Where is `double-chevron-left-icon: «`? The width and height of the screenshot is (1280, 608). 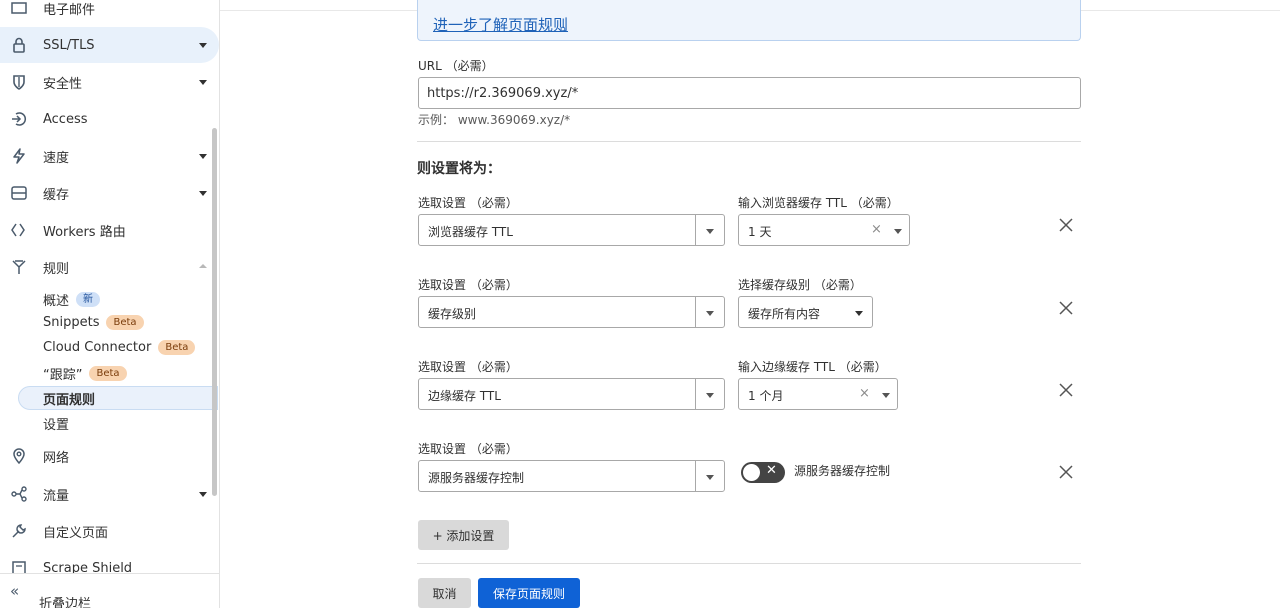
double-chevron-left-icon: « is located at coordinates (15, 591).